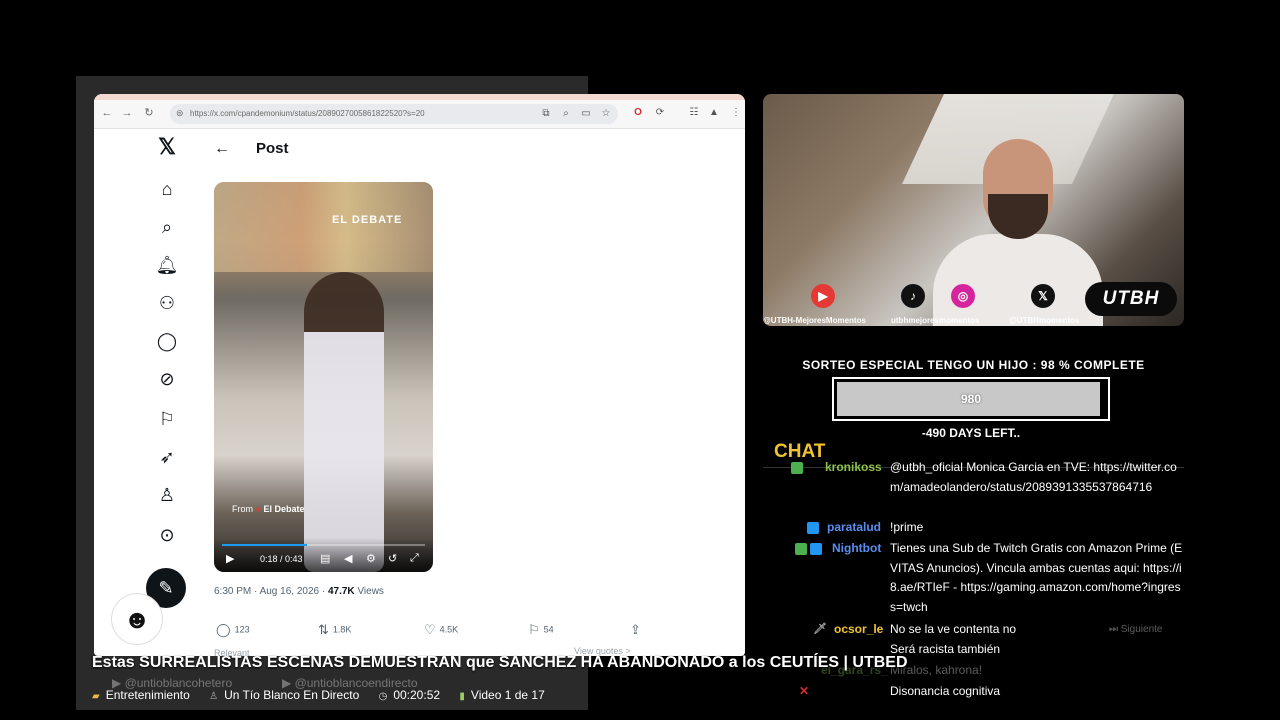  Describe the element at coordinates (342, 629) in the screenshot. I see `repost-count: 1.8K` at that location.